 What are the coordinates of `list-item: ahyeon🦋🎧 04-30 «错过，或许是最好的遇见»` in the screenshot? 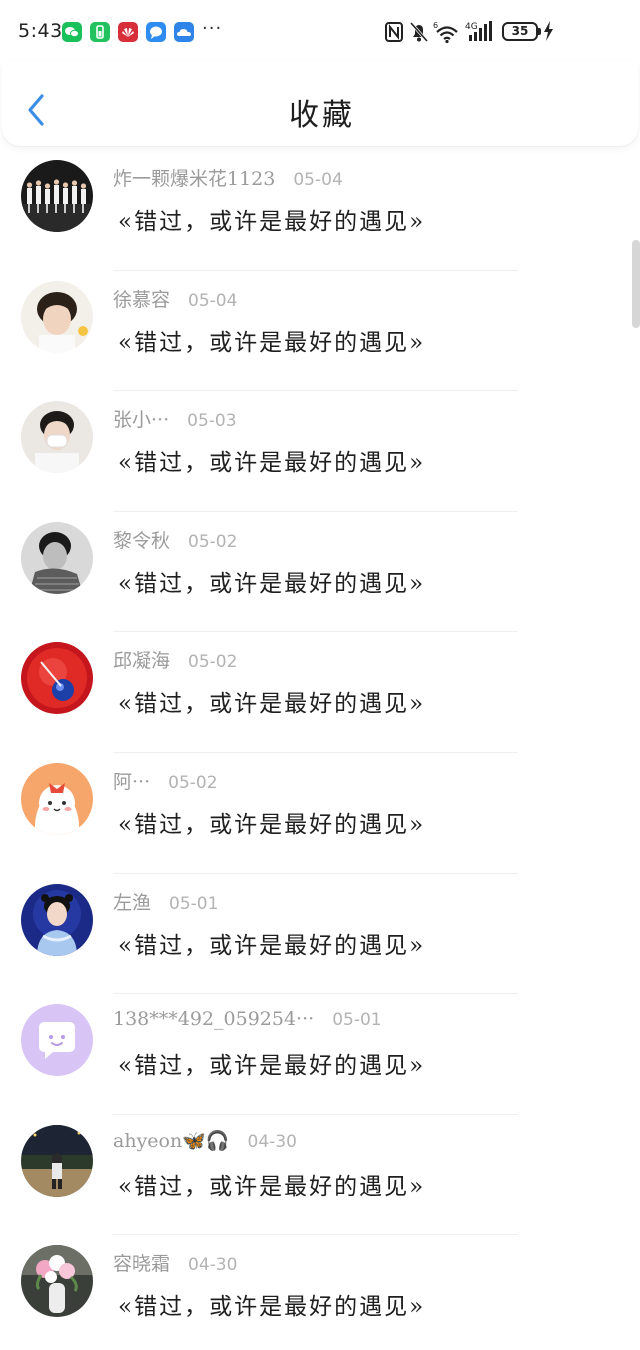 It's located at (320, 1175).